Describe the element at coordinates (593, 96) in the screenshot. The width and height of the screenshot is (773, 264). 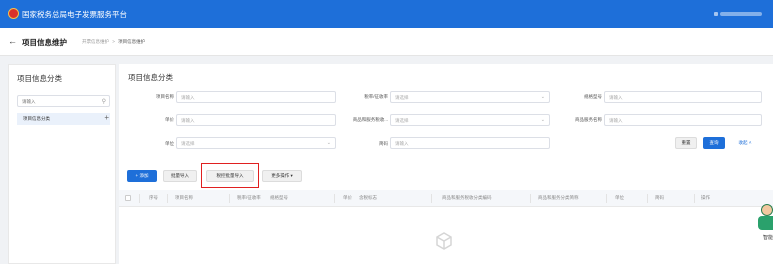
I see `spec-model-label: 规格型号` at that location.